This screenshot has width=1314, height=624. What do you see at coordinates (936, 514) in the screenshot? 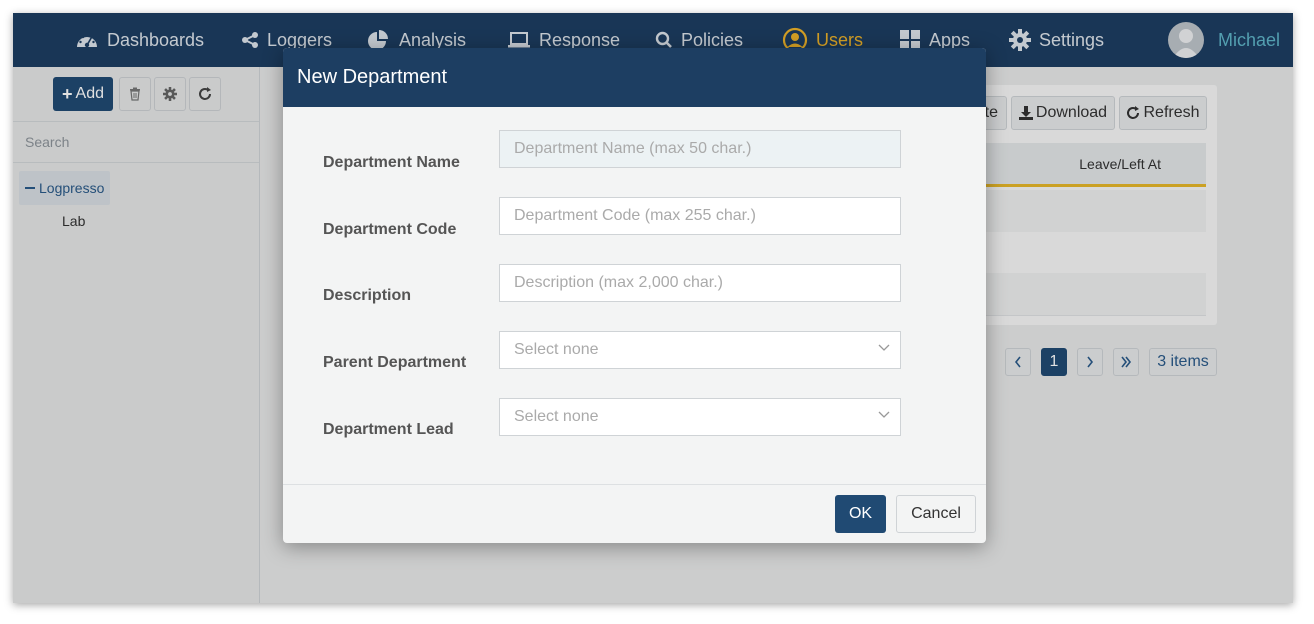
I see `cancel-button: Cancel` at bounding box center [936, 514].